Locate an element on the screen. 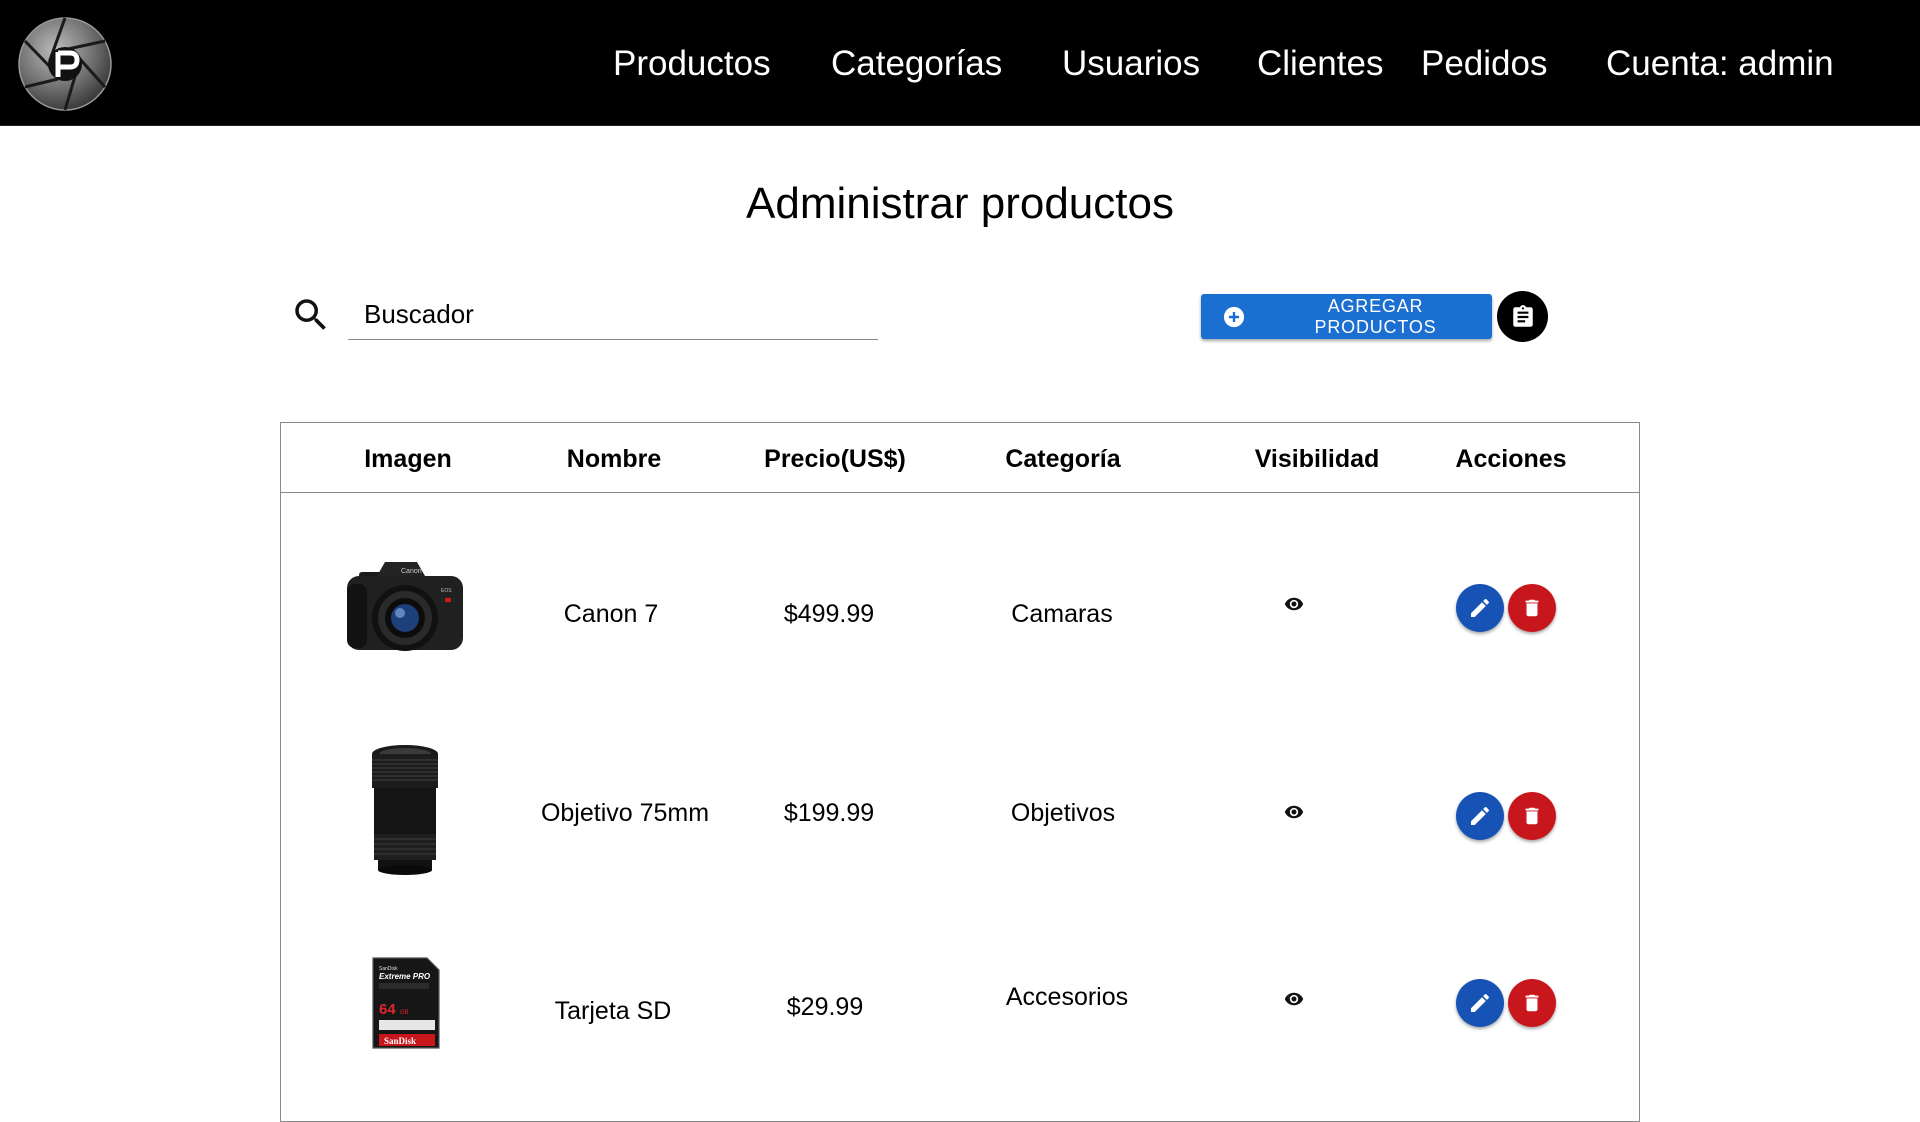  nav-productos: Productos is located at coordinates (692, 64).